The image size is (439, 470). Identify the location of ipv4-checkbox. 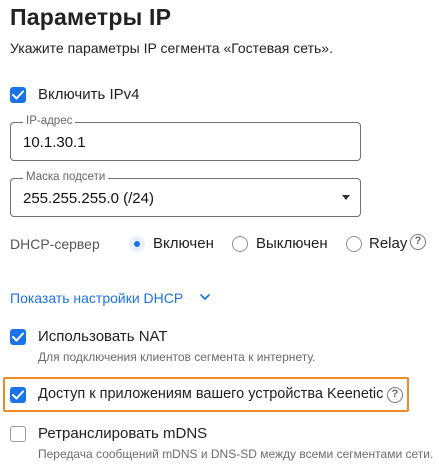
(18, 95).